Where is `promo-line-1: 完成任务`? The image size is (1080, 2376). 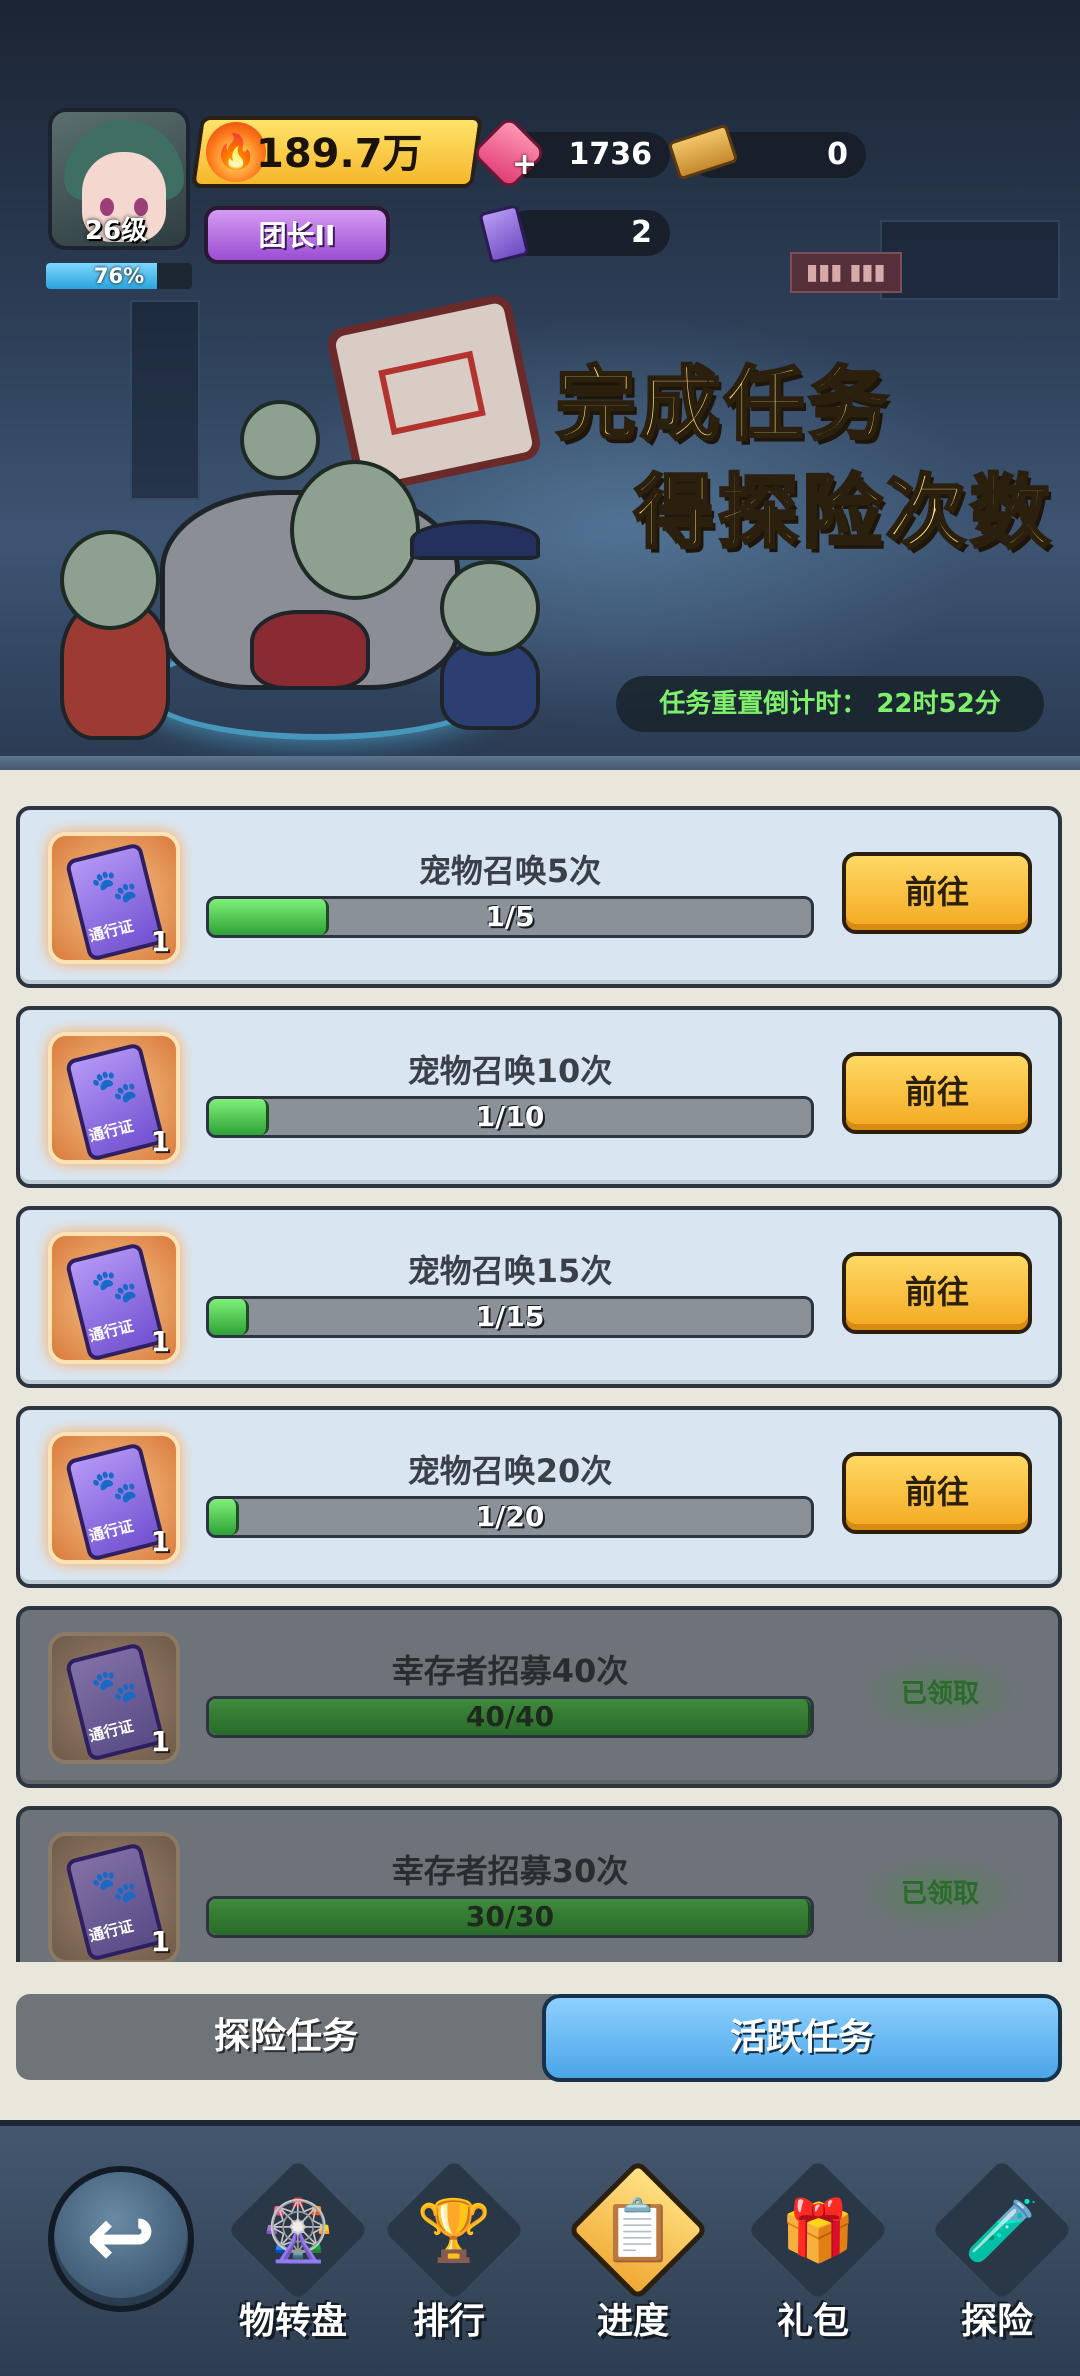 promo-line-1: 完成任务 is located at coordinates (723, 405).